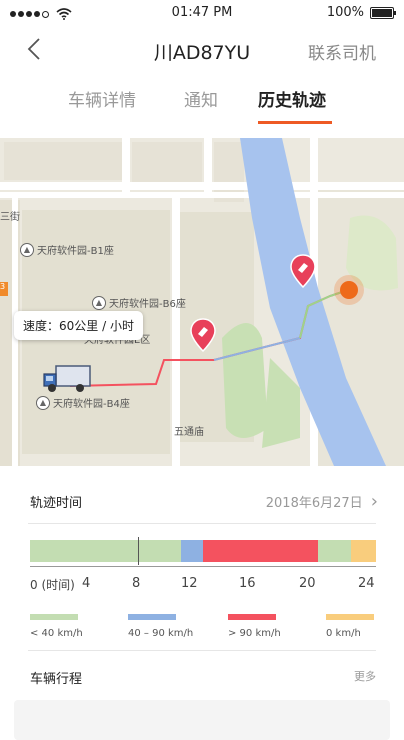 The width and height of the screenshot is (404, 740). I want to click on more-link: 更多, so click(365, 676).